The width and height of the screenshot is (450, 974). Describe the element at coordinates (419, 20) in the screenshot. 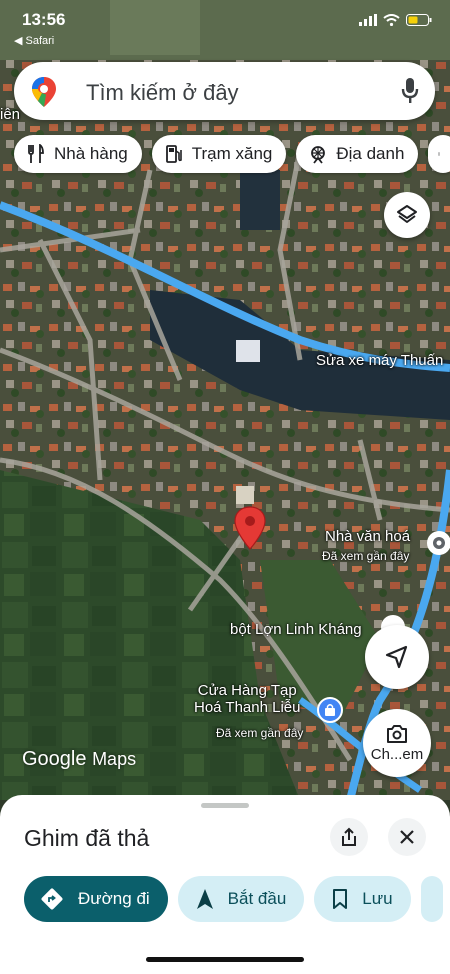

I see `battery-icon` at that location.